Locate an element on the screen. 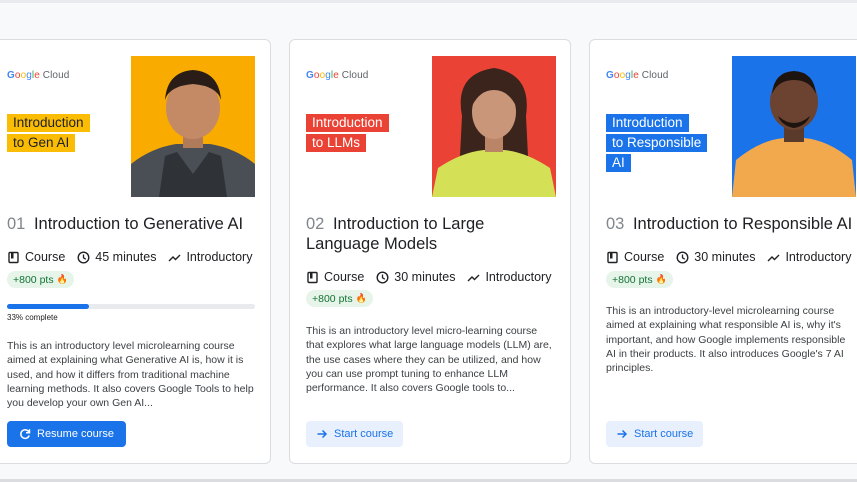  banner-line: to Responsible is located at coordinates (657, 143).